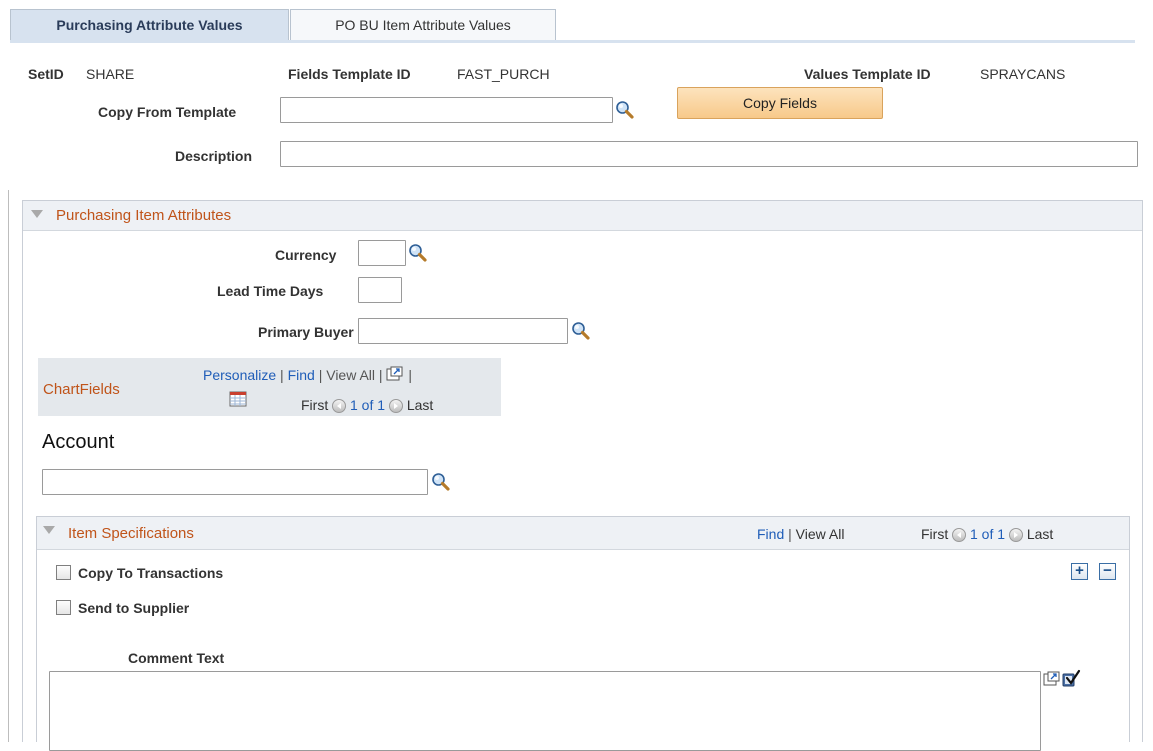 The image size is (1153, 751). What do you see at coordinates (1071, 678) in the screenshot?
I see `spell-check-icon` at bounding box center [1071, 678].